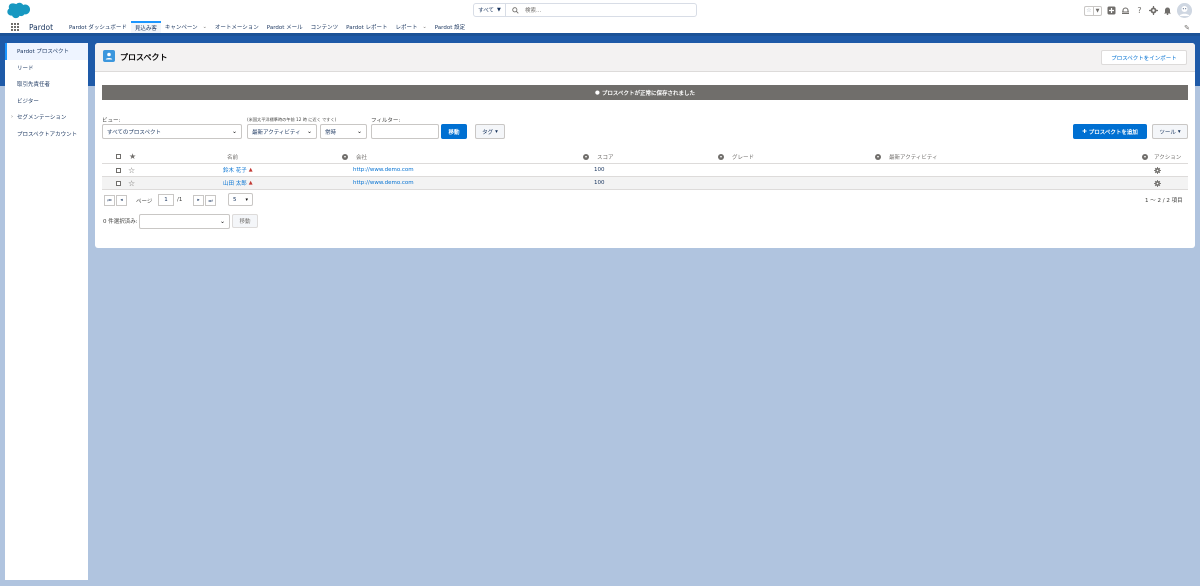 This screenshot has height=586, width=1200. I want to click on nav-item-content: コンテンツ, so click(325, 27).